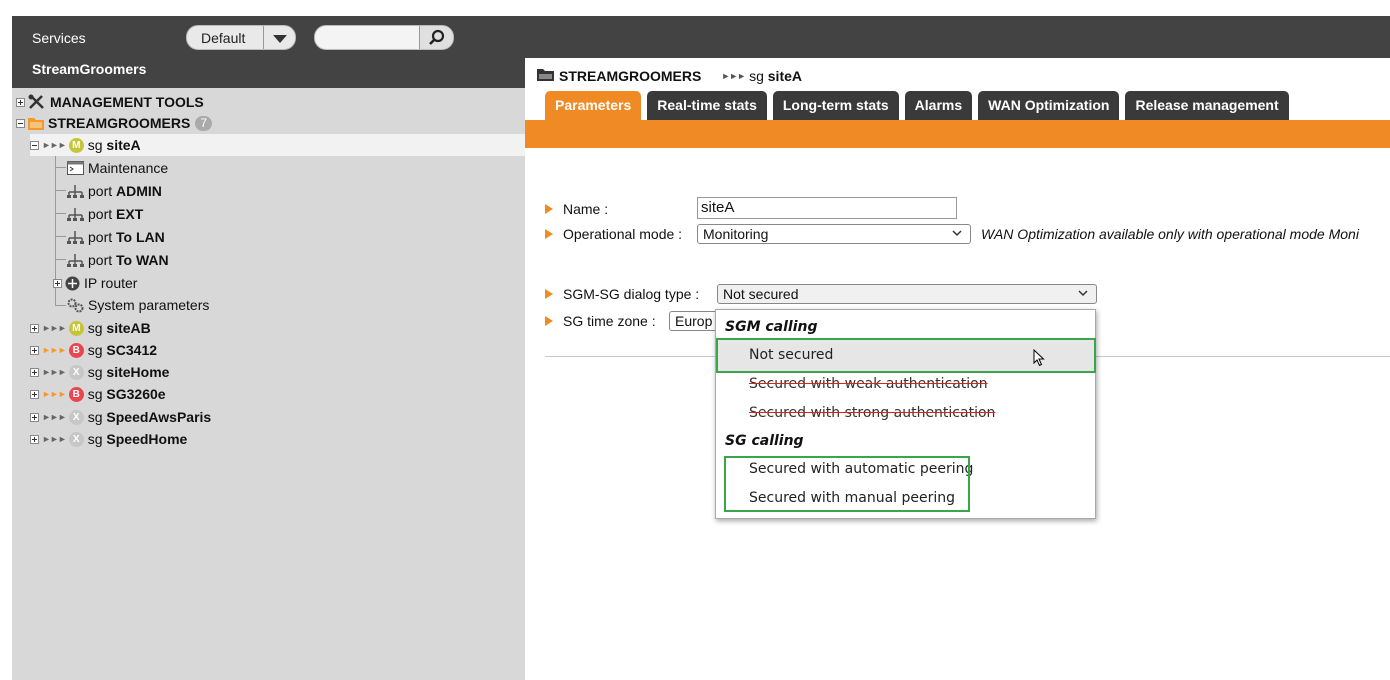 This screenshot has width=1390, height=680. Describe the element at coordinates (938, 105) in the screenshot. I see `tab-alarms: Alarms` at that location.